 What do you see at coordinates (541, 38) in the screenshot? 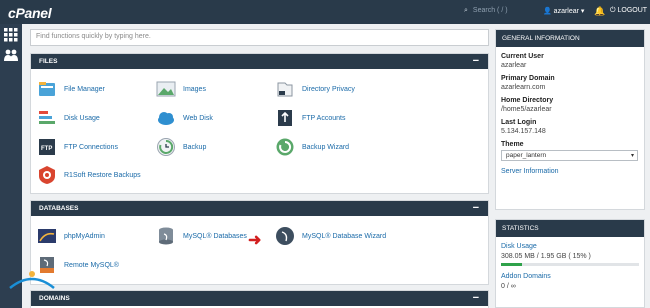
I see `general-title: GENERAL INFORMATION` at bounding box center [541, 38].